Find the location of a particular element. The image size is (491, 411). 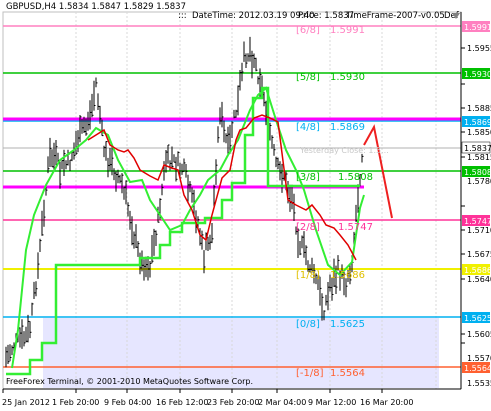

svg-text: 1 Feb 20:00 is located at coordinates (75, 402).